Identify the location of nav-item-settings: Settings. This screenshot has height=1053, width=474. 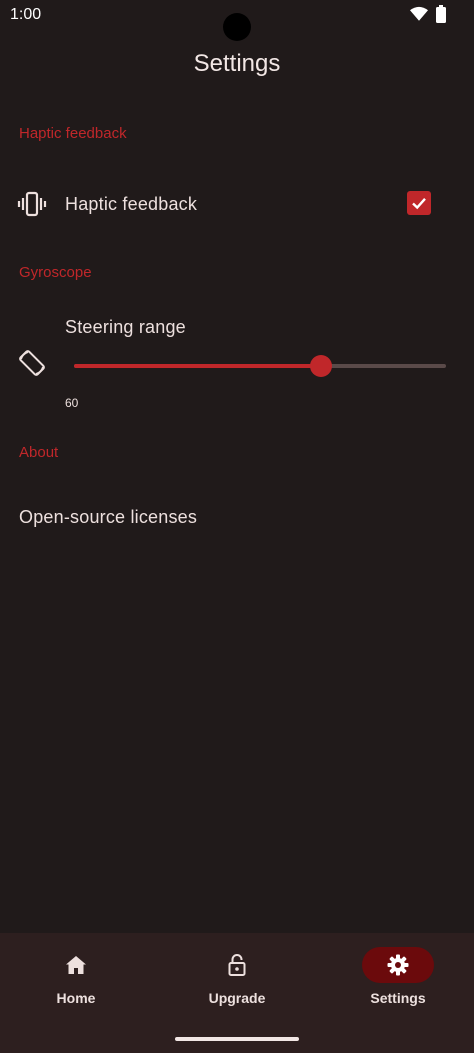
(398, 976).